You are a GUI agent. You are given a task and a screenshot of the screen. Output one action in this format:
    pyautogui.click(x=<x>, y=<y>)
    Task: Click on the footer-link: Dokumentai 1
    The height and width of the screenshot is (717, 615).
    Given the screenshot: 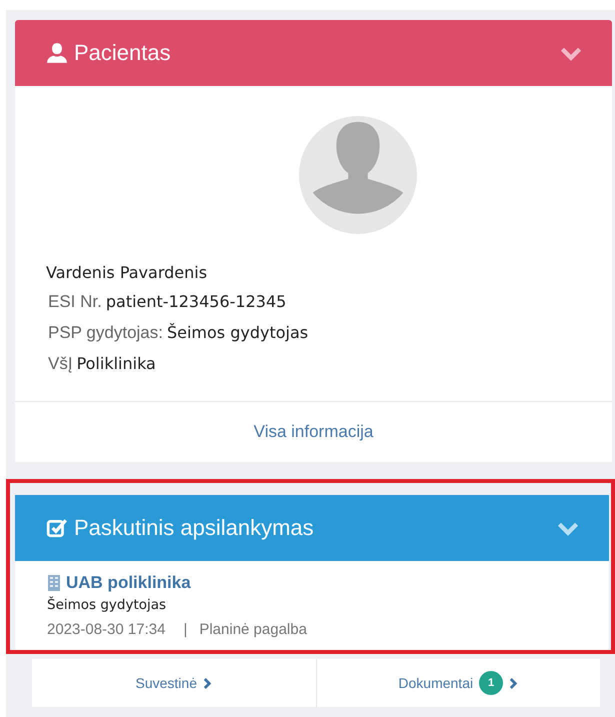 What is the action you would take?
    pyautogui.click(x=458, y=683)
    